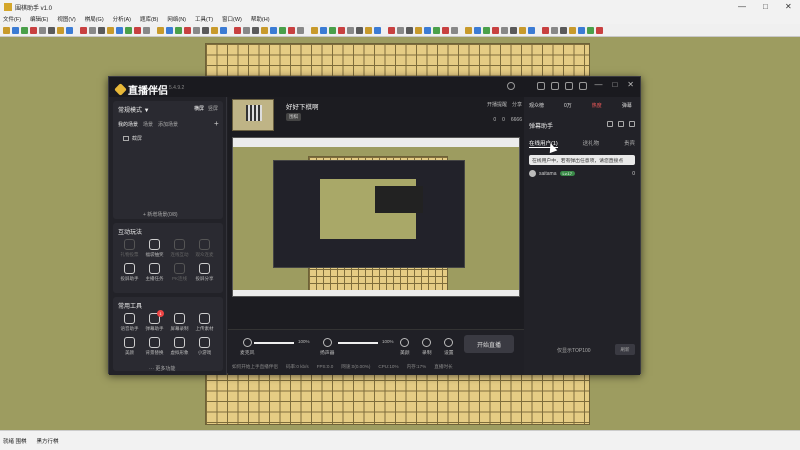 The width and height of the screenshot is (800, 450). Describe the element at coordinates (449, 347) in the screenshot. I see `settings-control: 设置` at that location.